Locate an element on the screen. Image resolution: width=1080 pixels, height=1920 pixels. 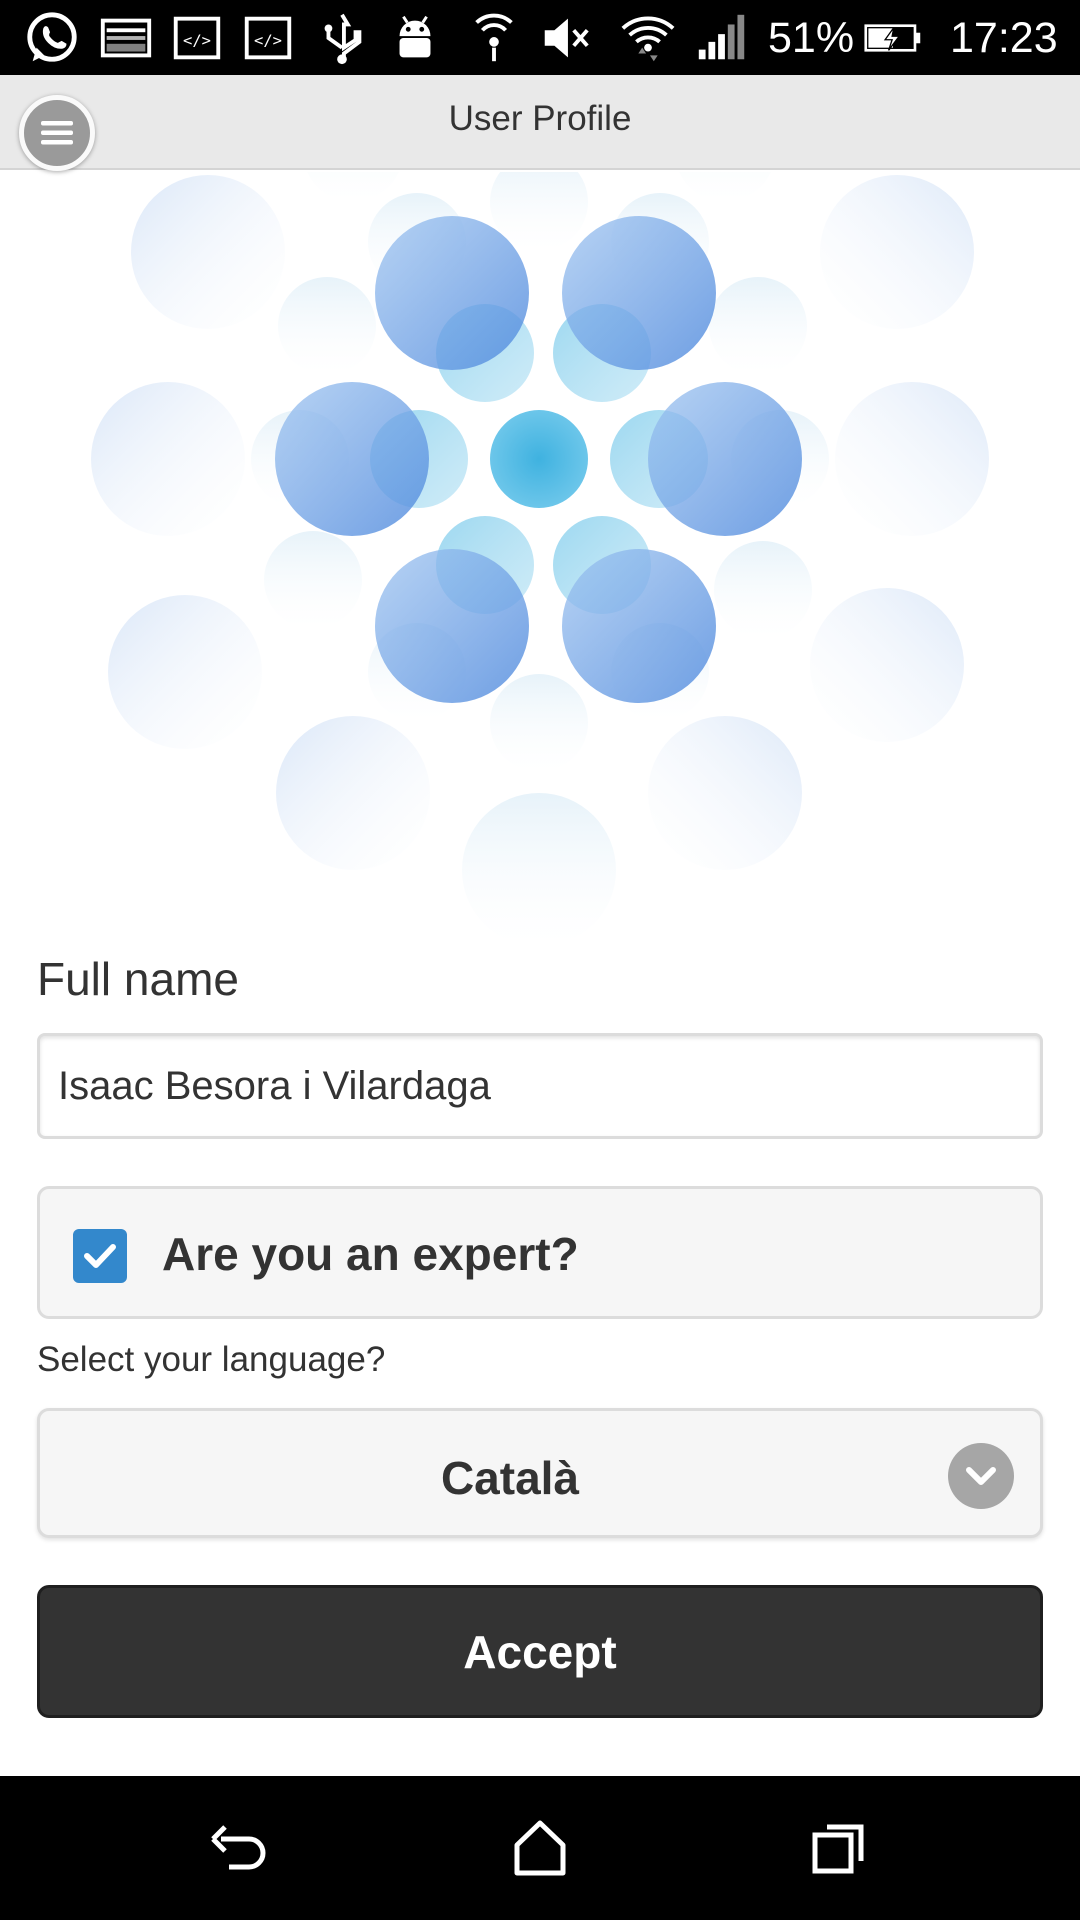
signal-icon is located at coordinates (722, 38).